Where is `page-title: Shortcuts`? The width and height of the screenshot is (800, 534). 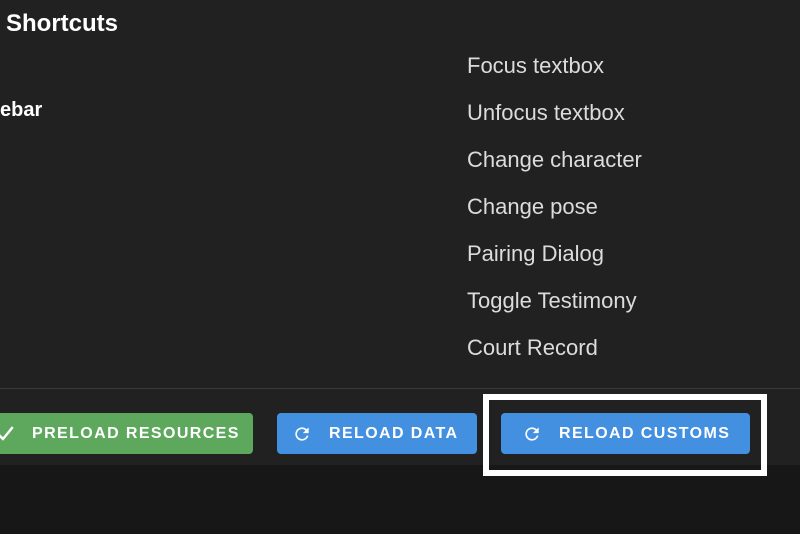 page-title: Shortcuts is located at coordinates (62, 23).